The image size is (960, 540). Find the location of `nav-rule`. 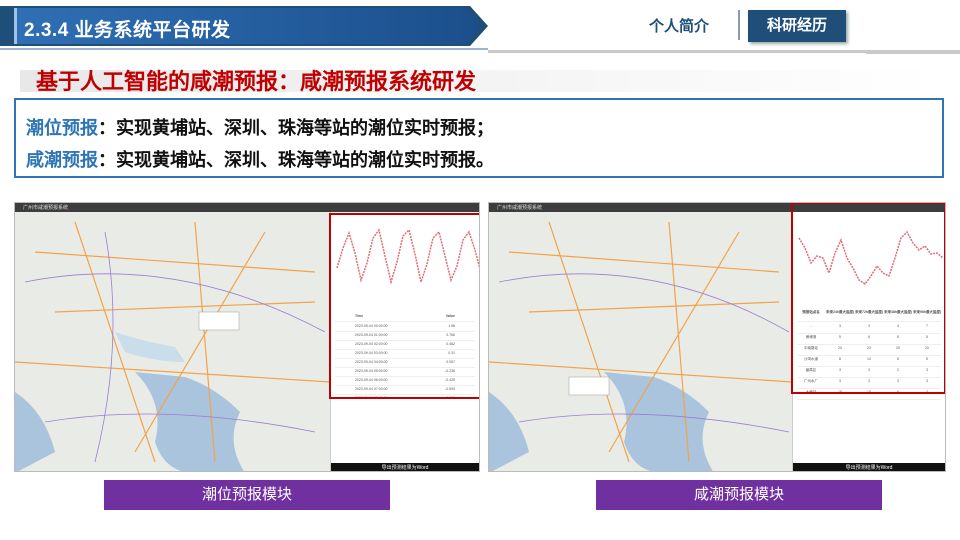

nav-rule is located at coordinates (913, 52).